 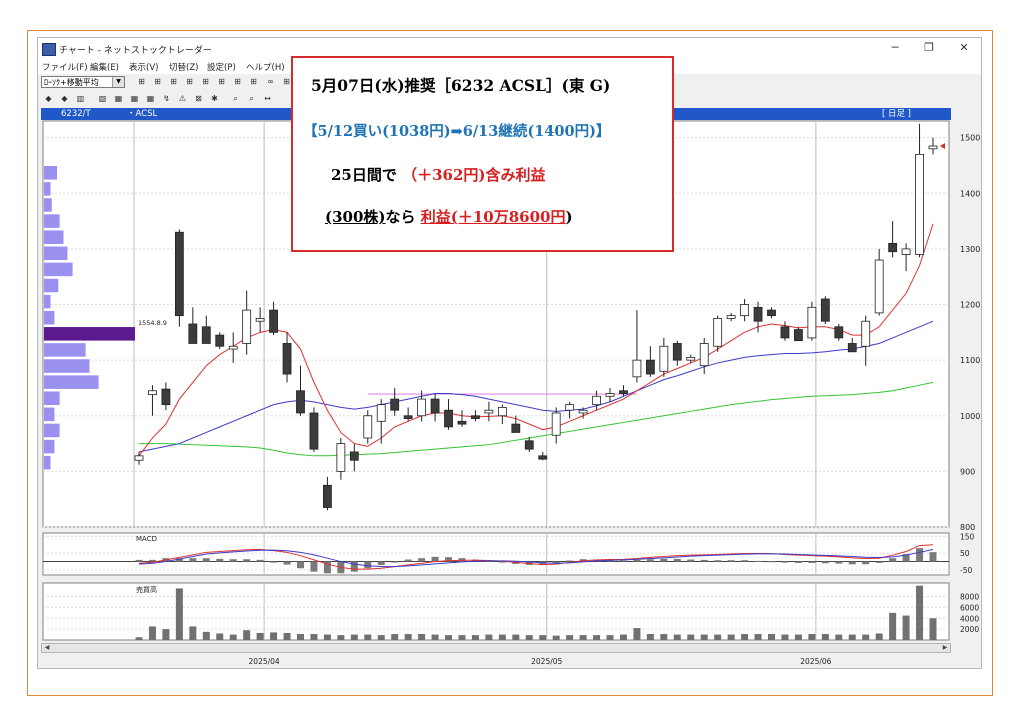 What do you see at coordinates (970, 193) in the screenshot?
I see `price-tick-label: 1400` at bounding box center [970, 193].